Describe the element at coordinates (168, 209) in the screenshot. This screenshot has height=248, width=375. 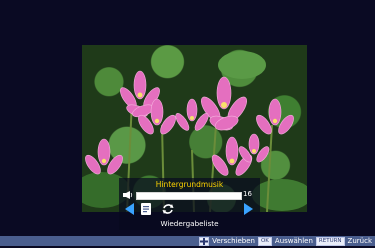
I see `repeat-icon` at that location.